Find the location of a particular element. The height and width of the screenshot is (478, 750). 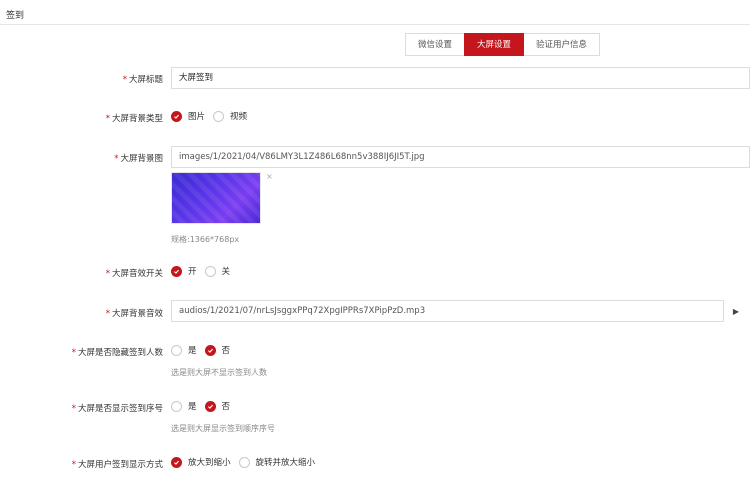

show-order-label-text: 大屏是否显示签到序号 is located at coordinates (120, 409).